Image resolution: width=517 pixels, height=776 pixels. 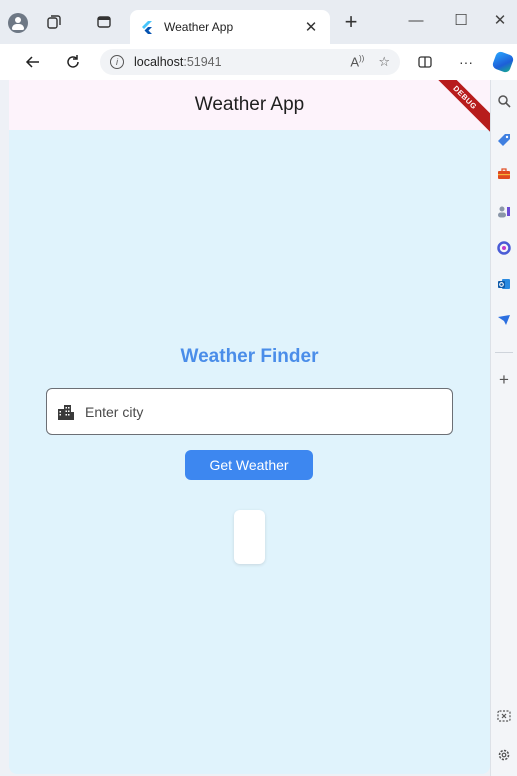 What do you see at coordinates (147, 27) in the screenshot?
I see `flutter-icon` at bounding box center [147, 27].